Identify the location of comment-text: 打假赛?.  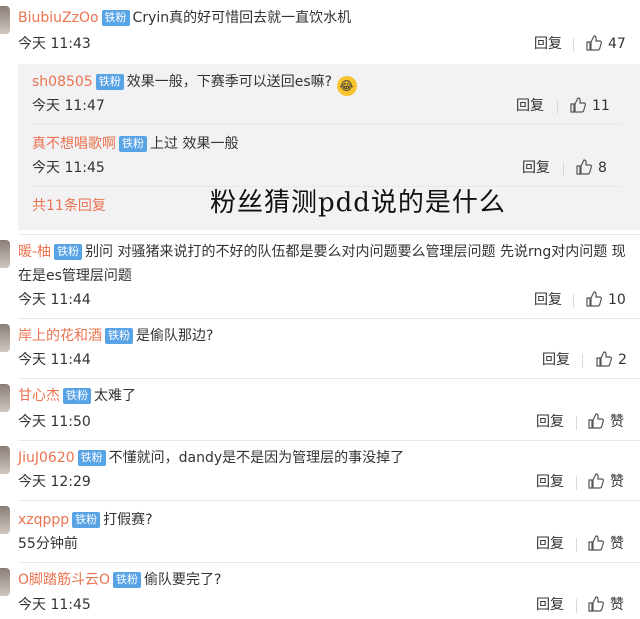
(128, 520).